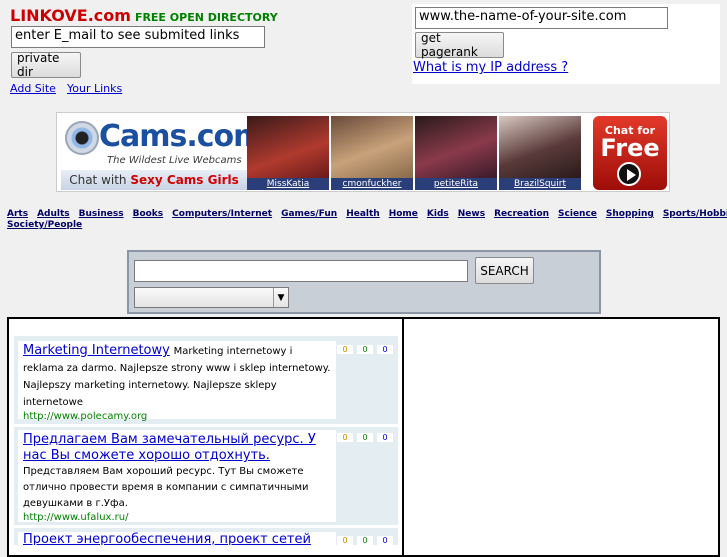 This screenshot has height=557, width=727. Describe the element at coordinates (630, 148) in the screenshot. I see `chat-free-line2: Free` at that location.